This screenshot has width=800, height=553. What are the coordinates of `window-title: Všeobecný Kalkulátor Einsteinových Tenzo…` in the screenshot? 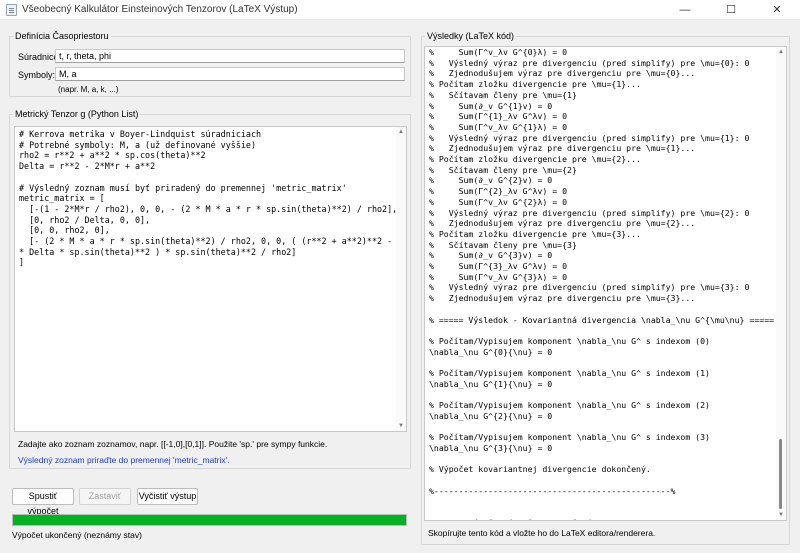 It's located at (160, 9).